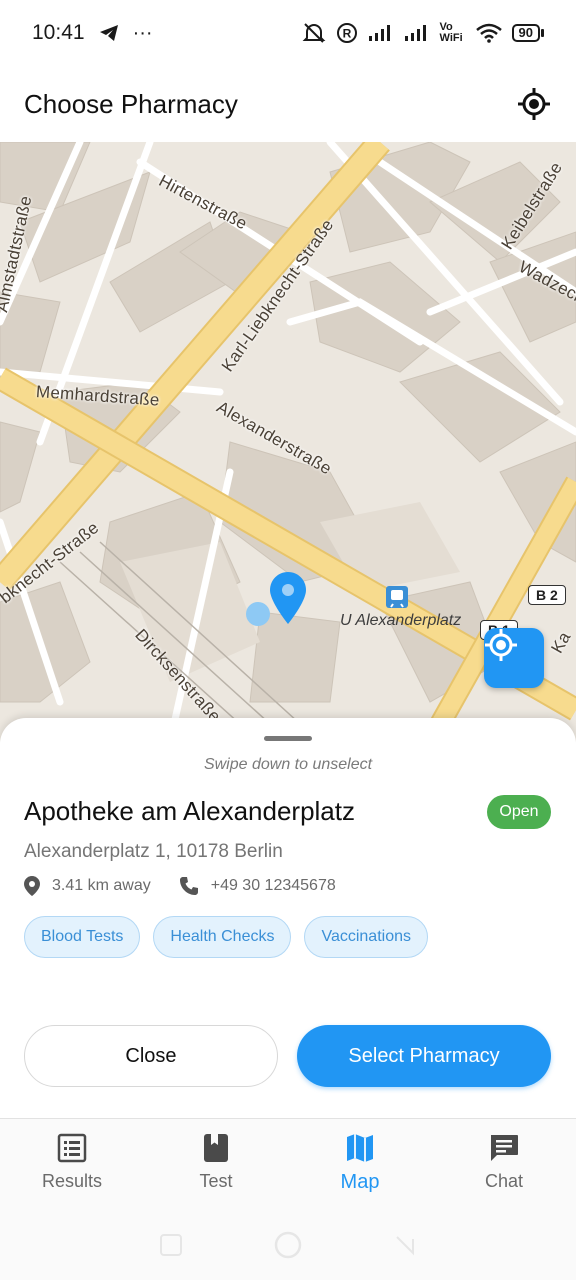 The image size is (576, 1280). I want to click on close-button: Close, so click(151, 1056).